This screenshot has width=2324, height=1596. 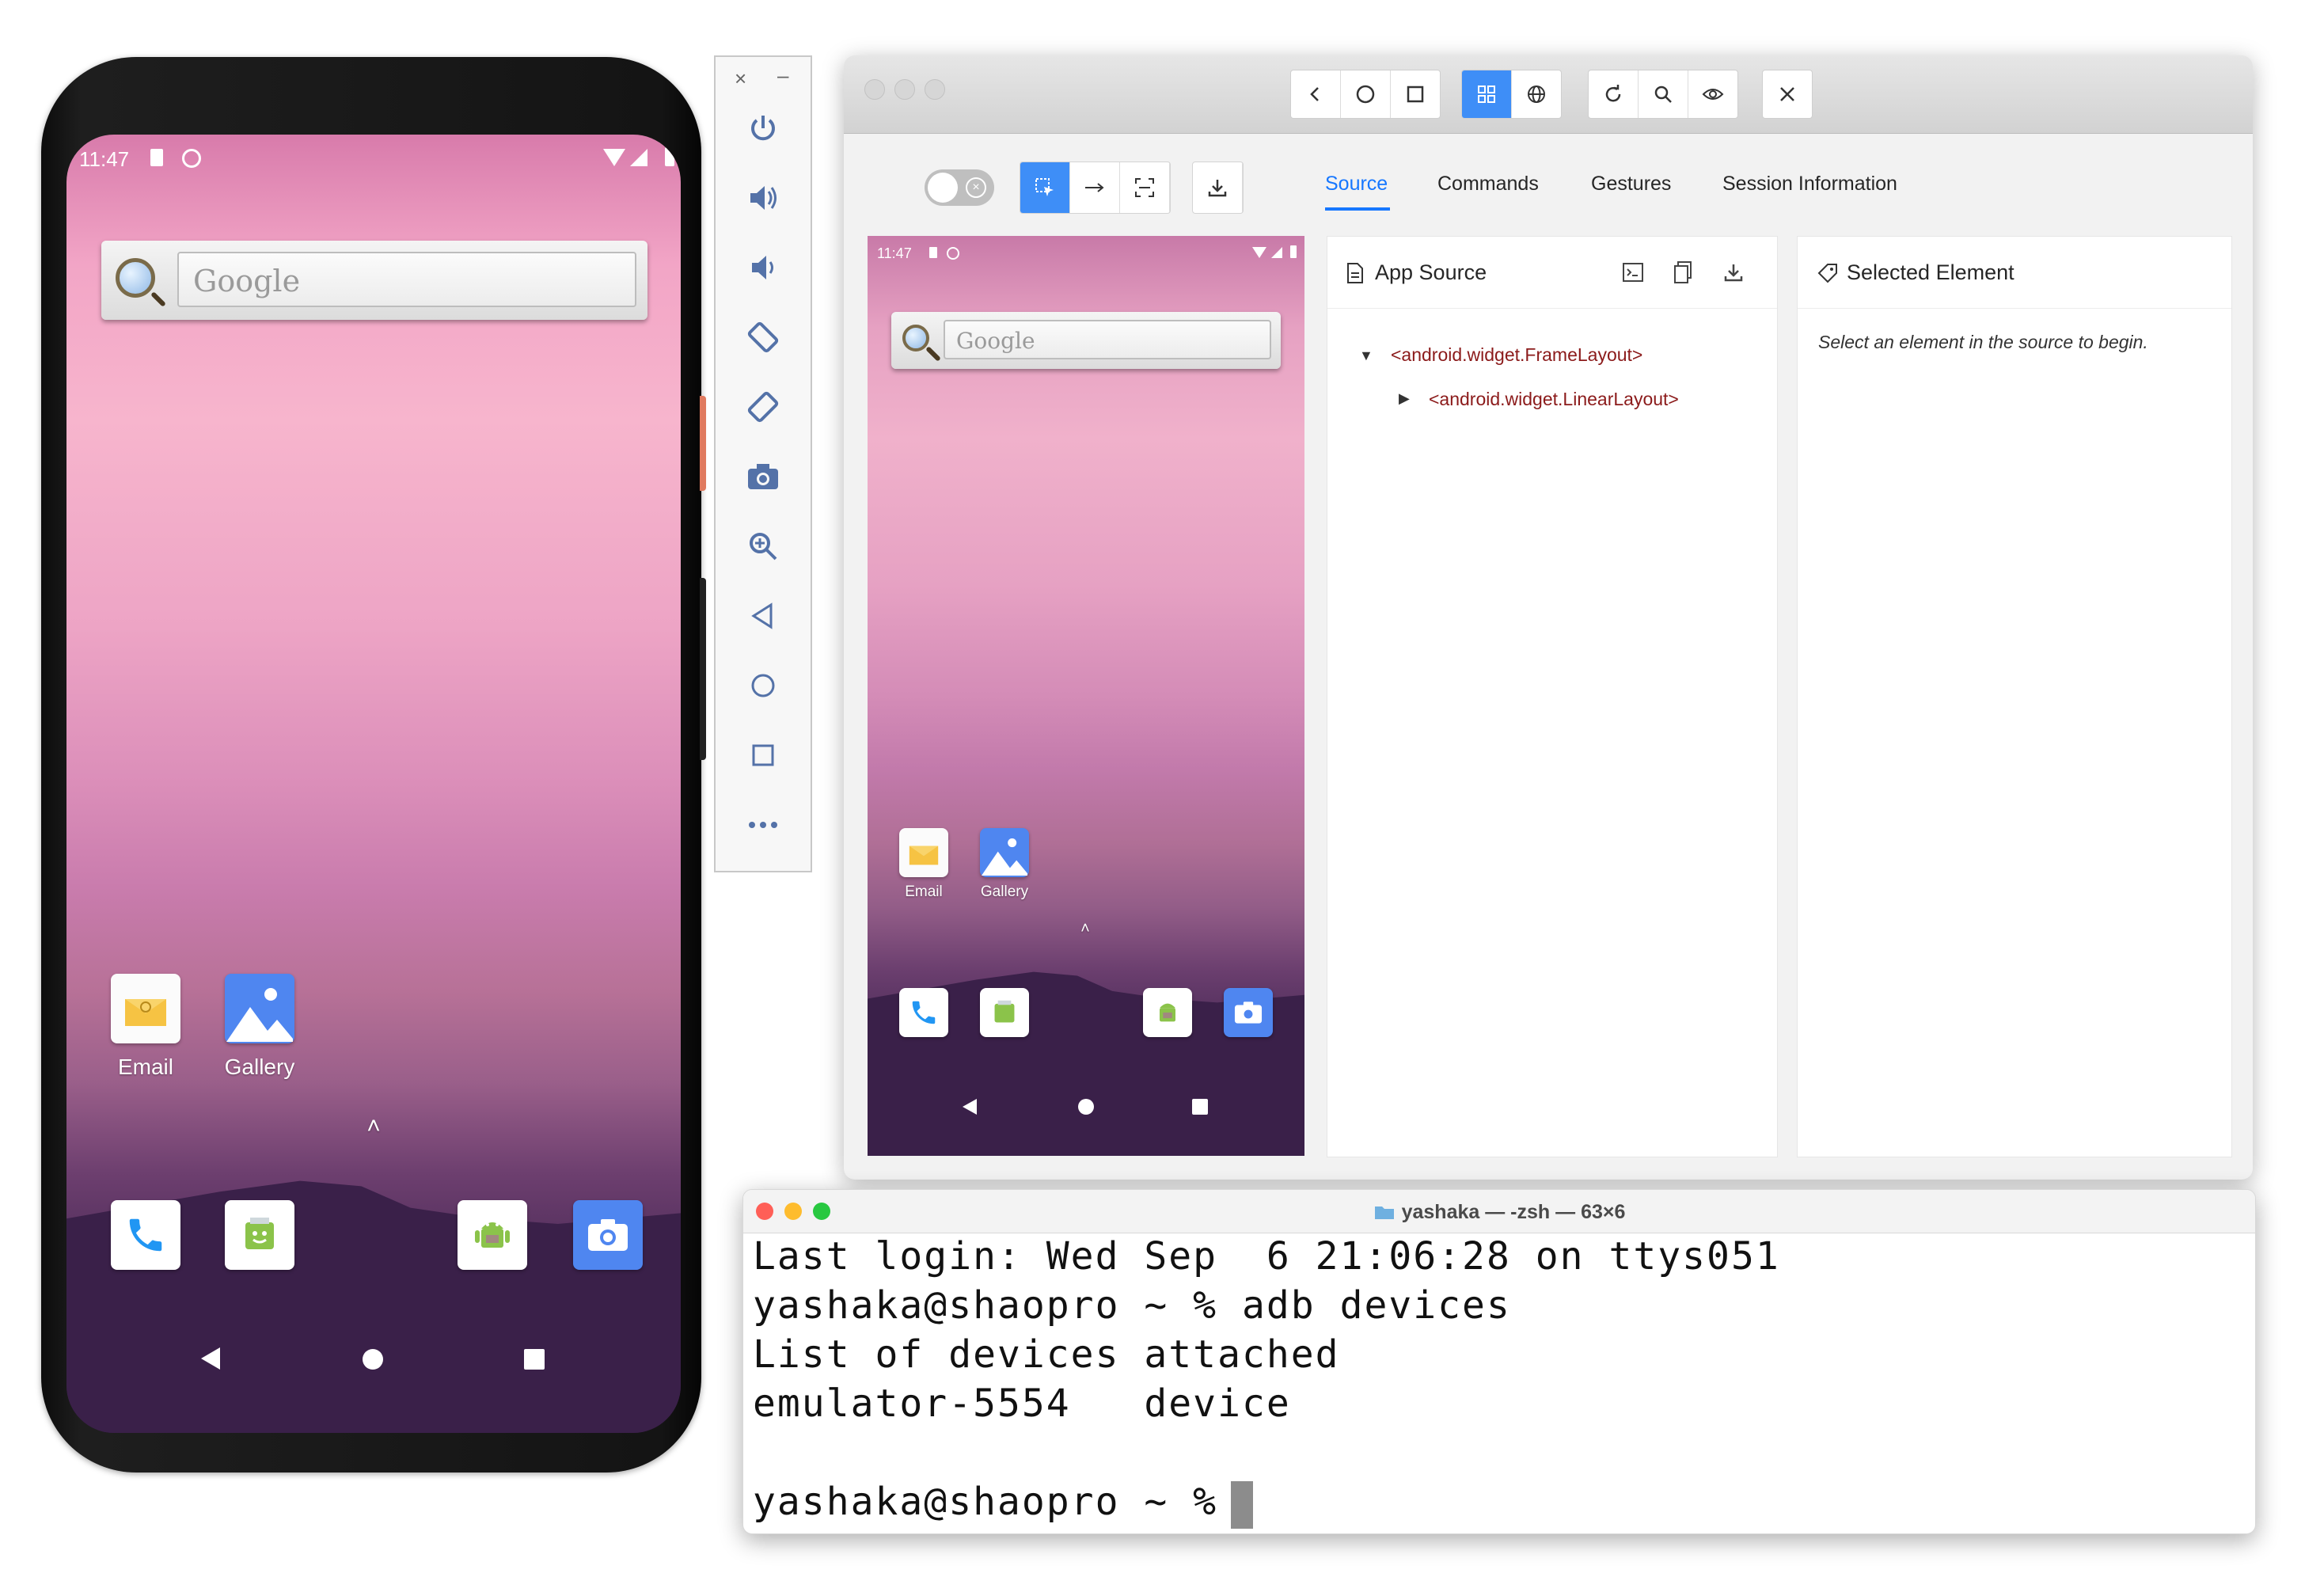 What do you see at coordinates (1809, 184) in the screenshot?
I see `tab-session-information: Session Information` at bounding box center [1809, 184].